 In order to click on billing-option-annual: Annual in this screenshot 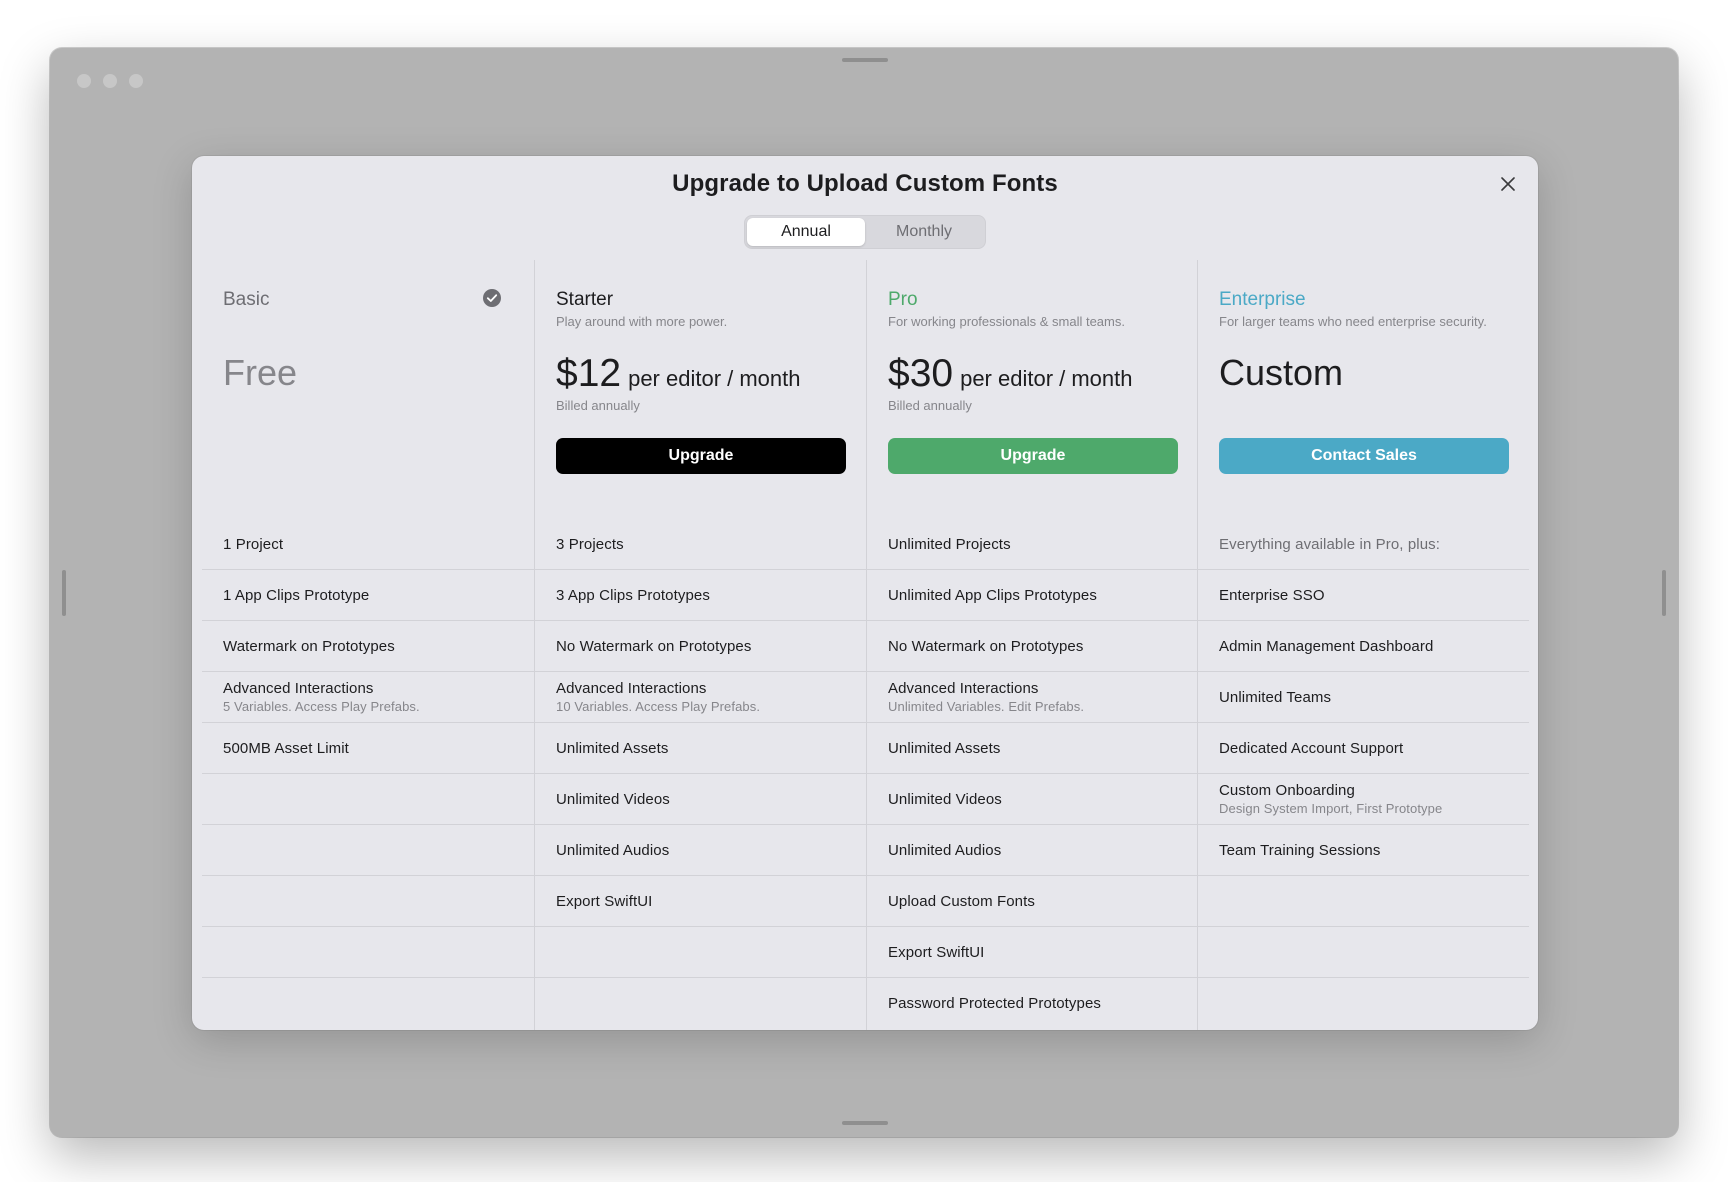, I will do `click(806, 232)`.